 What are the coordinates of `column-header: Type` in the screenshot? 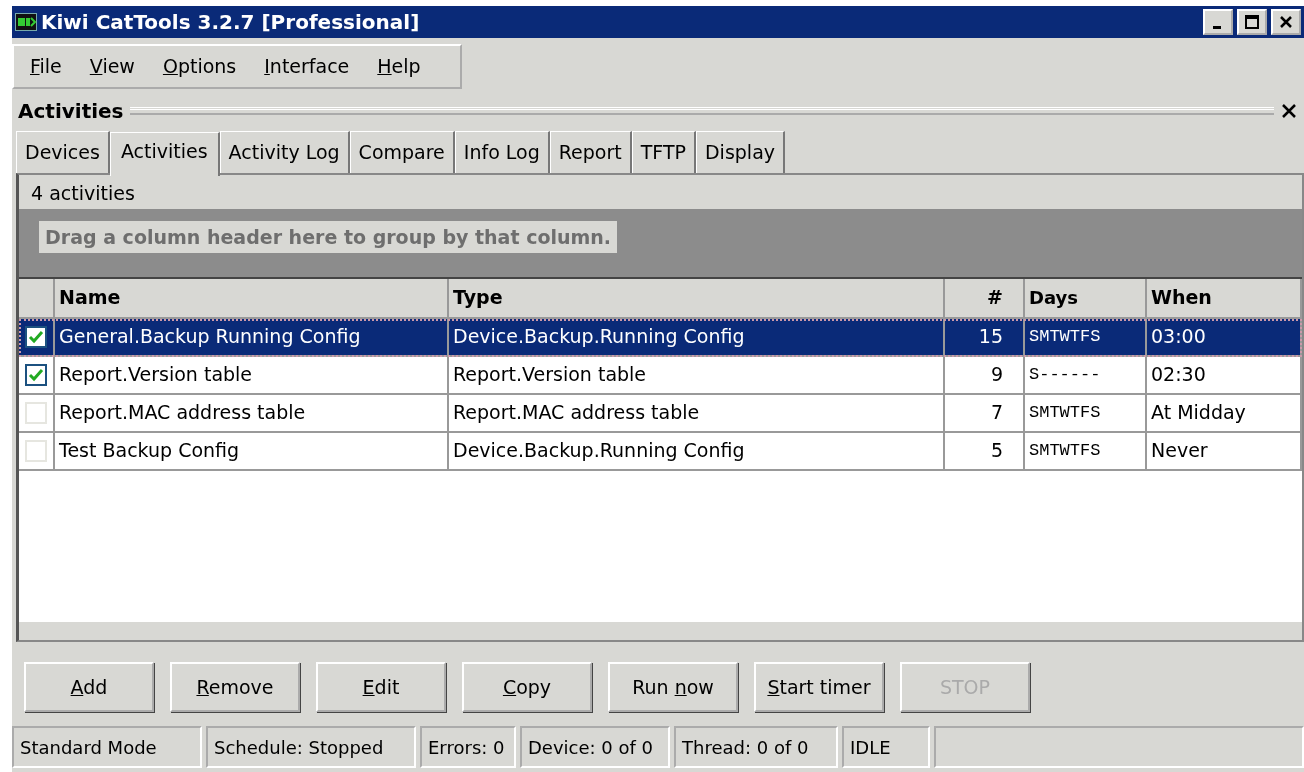 It's located at (697, 297).